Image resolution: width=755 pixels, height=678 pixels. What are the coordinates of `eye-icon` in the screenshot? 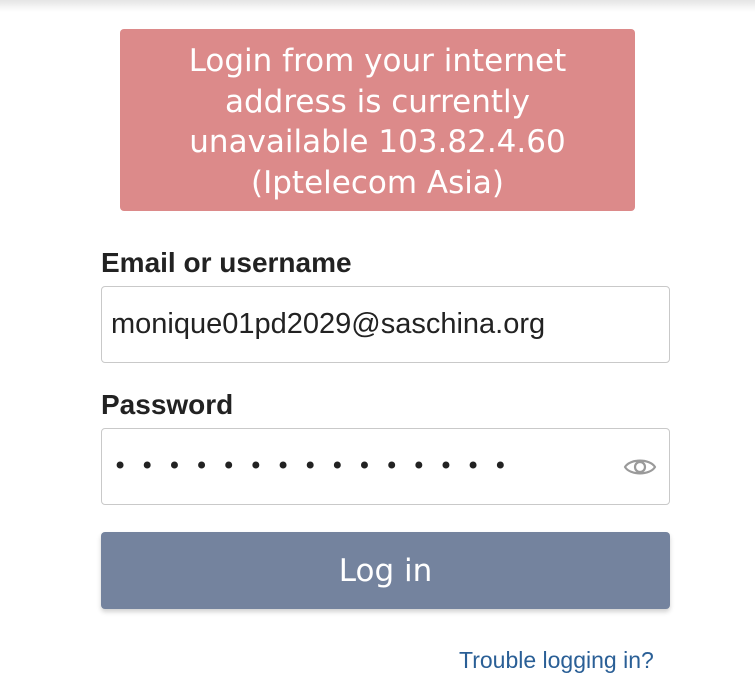 It's located at (640, 467).